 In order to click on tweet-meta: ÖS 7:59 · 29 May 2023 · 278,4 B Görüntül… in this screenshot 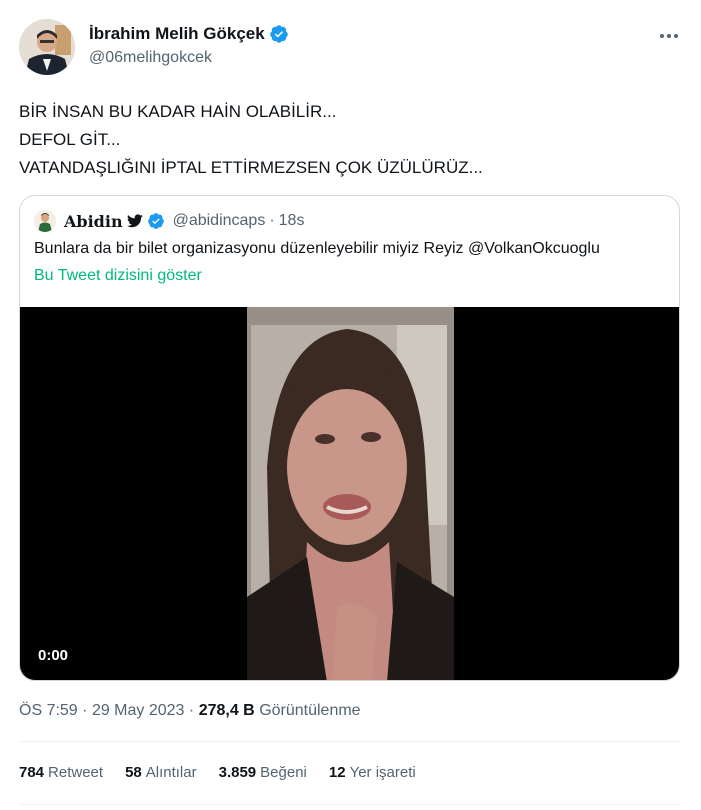, I will do `click(190, 711)`.